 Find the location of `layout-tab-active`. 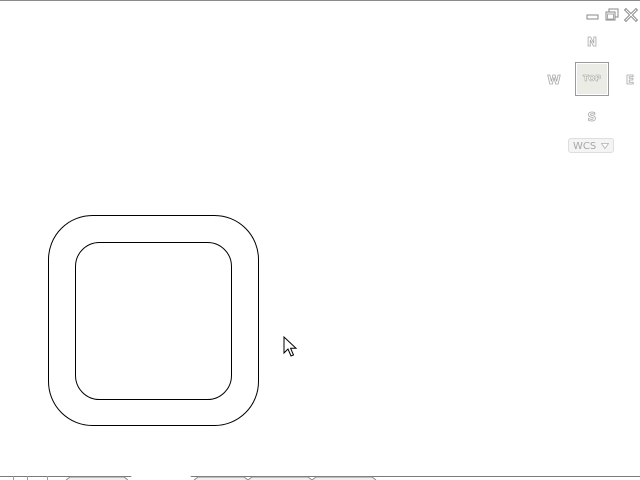

layout-tab-active is located at coordinates (161, 478).